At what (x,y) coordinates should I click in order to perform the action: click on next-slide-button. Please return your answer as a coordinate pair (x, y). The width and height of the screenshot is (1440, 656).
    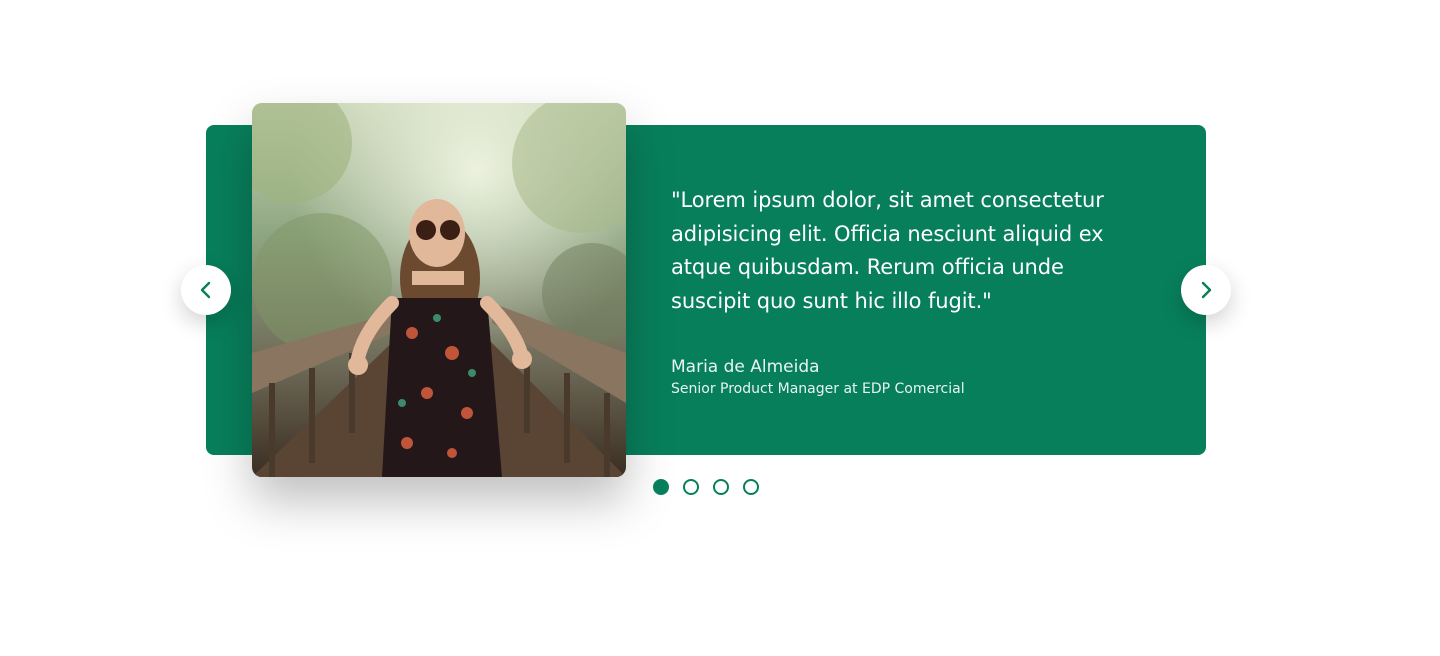
    Looking at the image, I should click on (1206, 290).